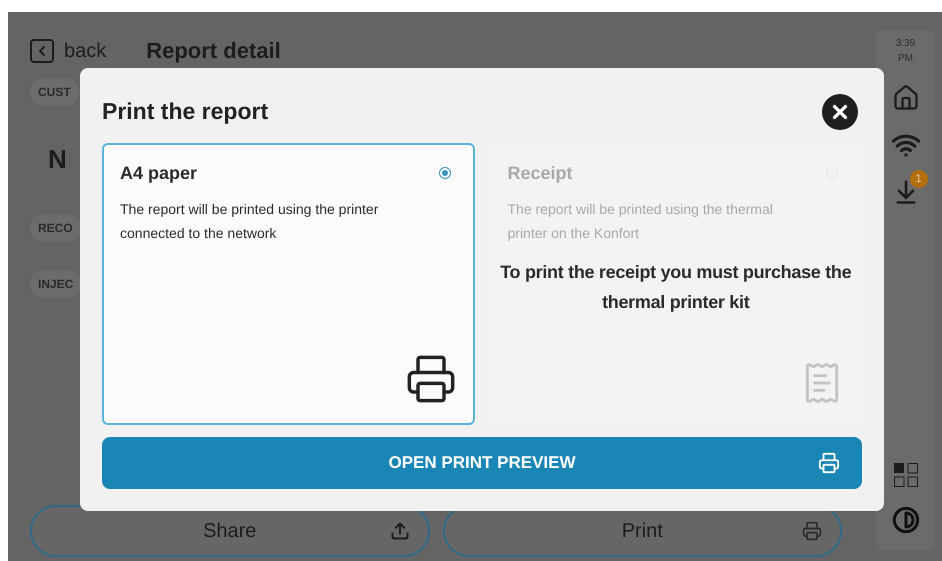 The width and height of the screenshot is (942, 561). Describe the element at coordinates (250, 221) in the screenshot. I see `option-description: The report will be printed using the printer connected to the network` at that location.